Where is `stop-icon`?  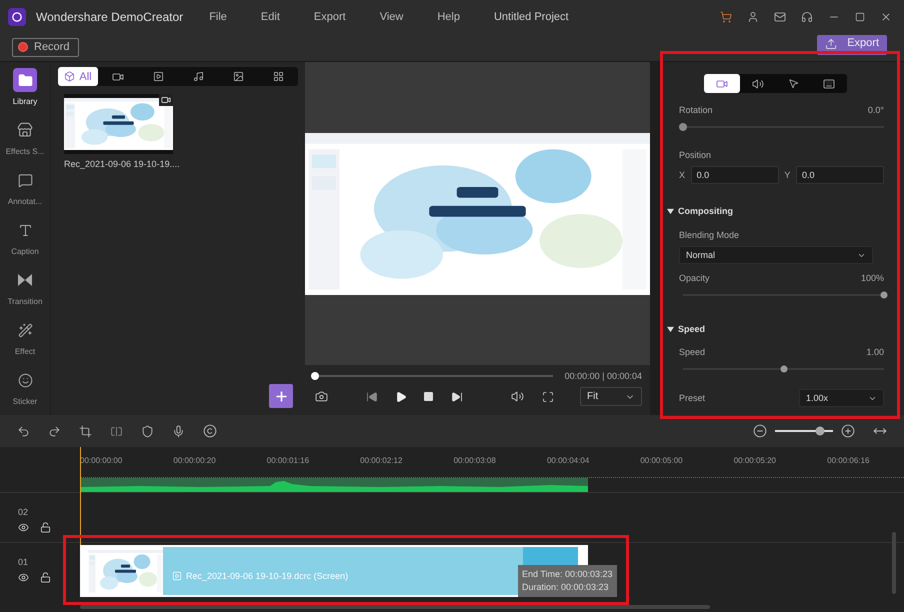 stop-icon is located at coordinates (428, 396).